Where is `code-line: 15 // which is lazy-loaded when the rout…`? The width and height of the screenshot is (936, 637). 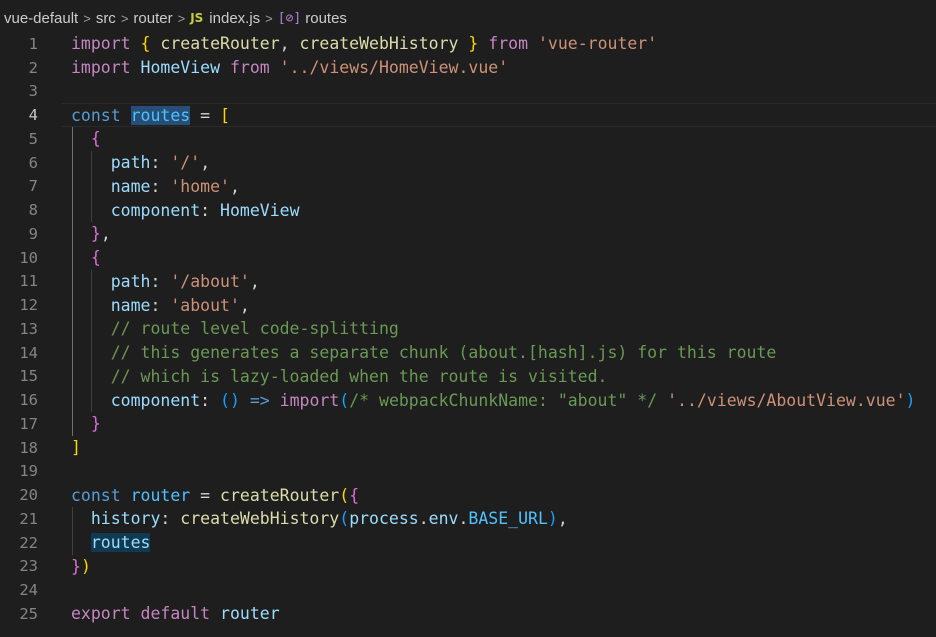 code-line: 15 // which is lazy-loaded when the rout… is located at coordinates (468, 376).